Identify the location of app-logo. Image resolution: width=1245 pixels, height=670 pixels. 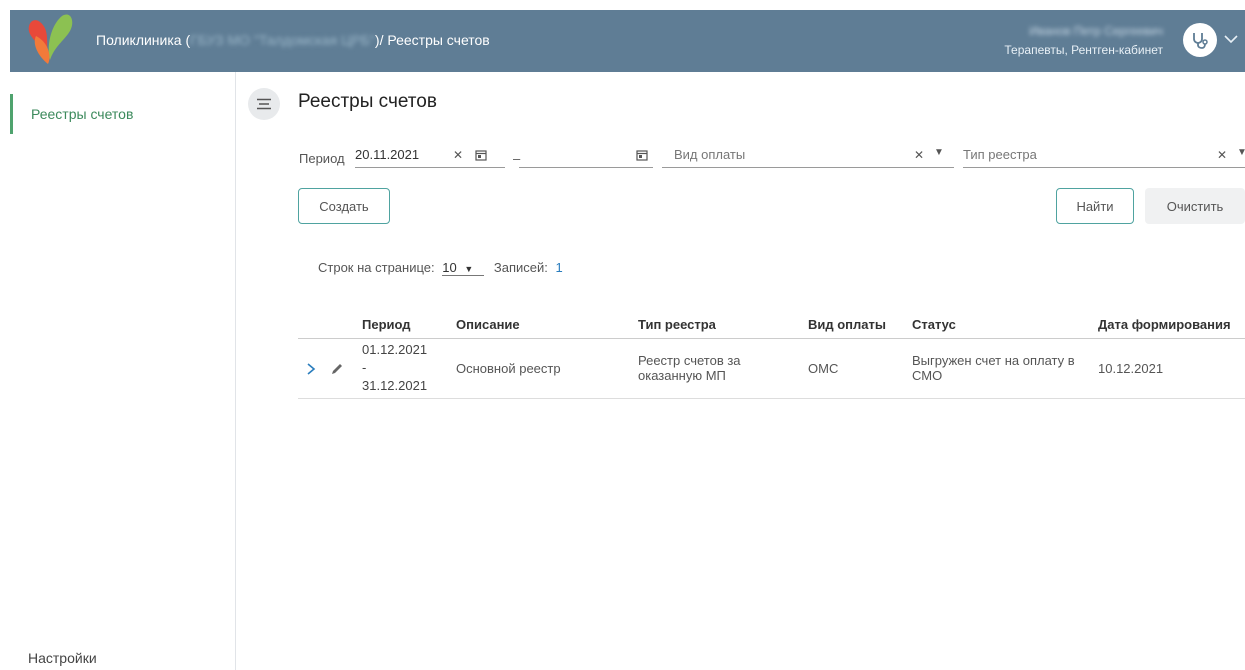
(51, 41).